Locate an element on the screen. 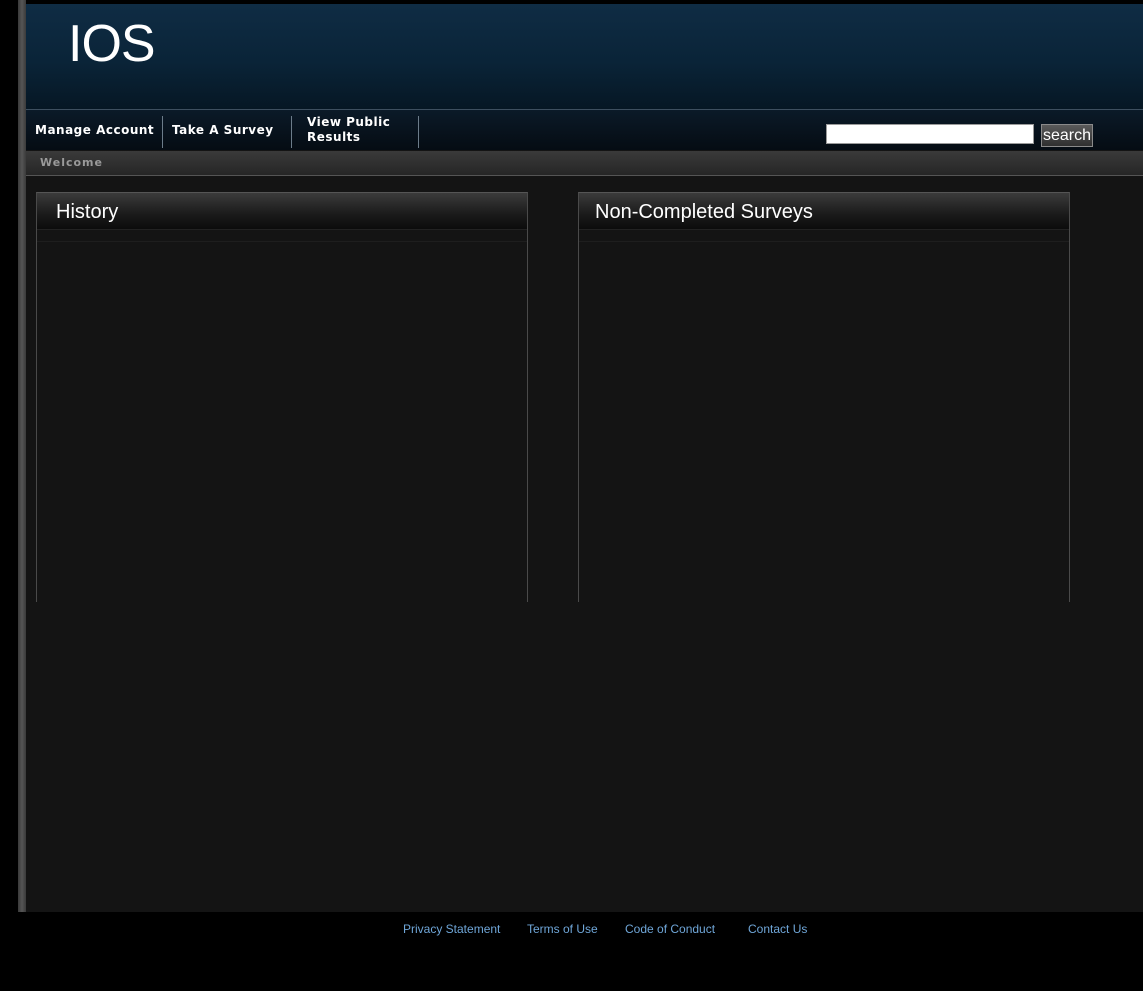 The height and width of the screenshot is (991, 1143). footer-link-code-of-conduct: Code of Conduct is located at coordinates (670, 929).